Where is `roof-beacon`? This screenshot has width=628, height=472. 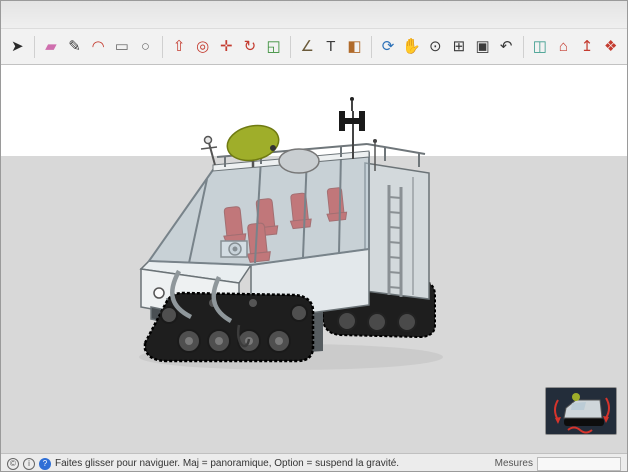 roof-beacon is located at coordinates (209, 150).